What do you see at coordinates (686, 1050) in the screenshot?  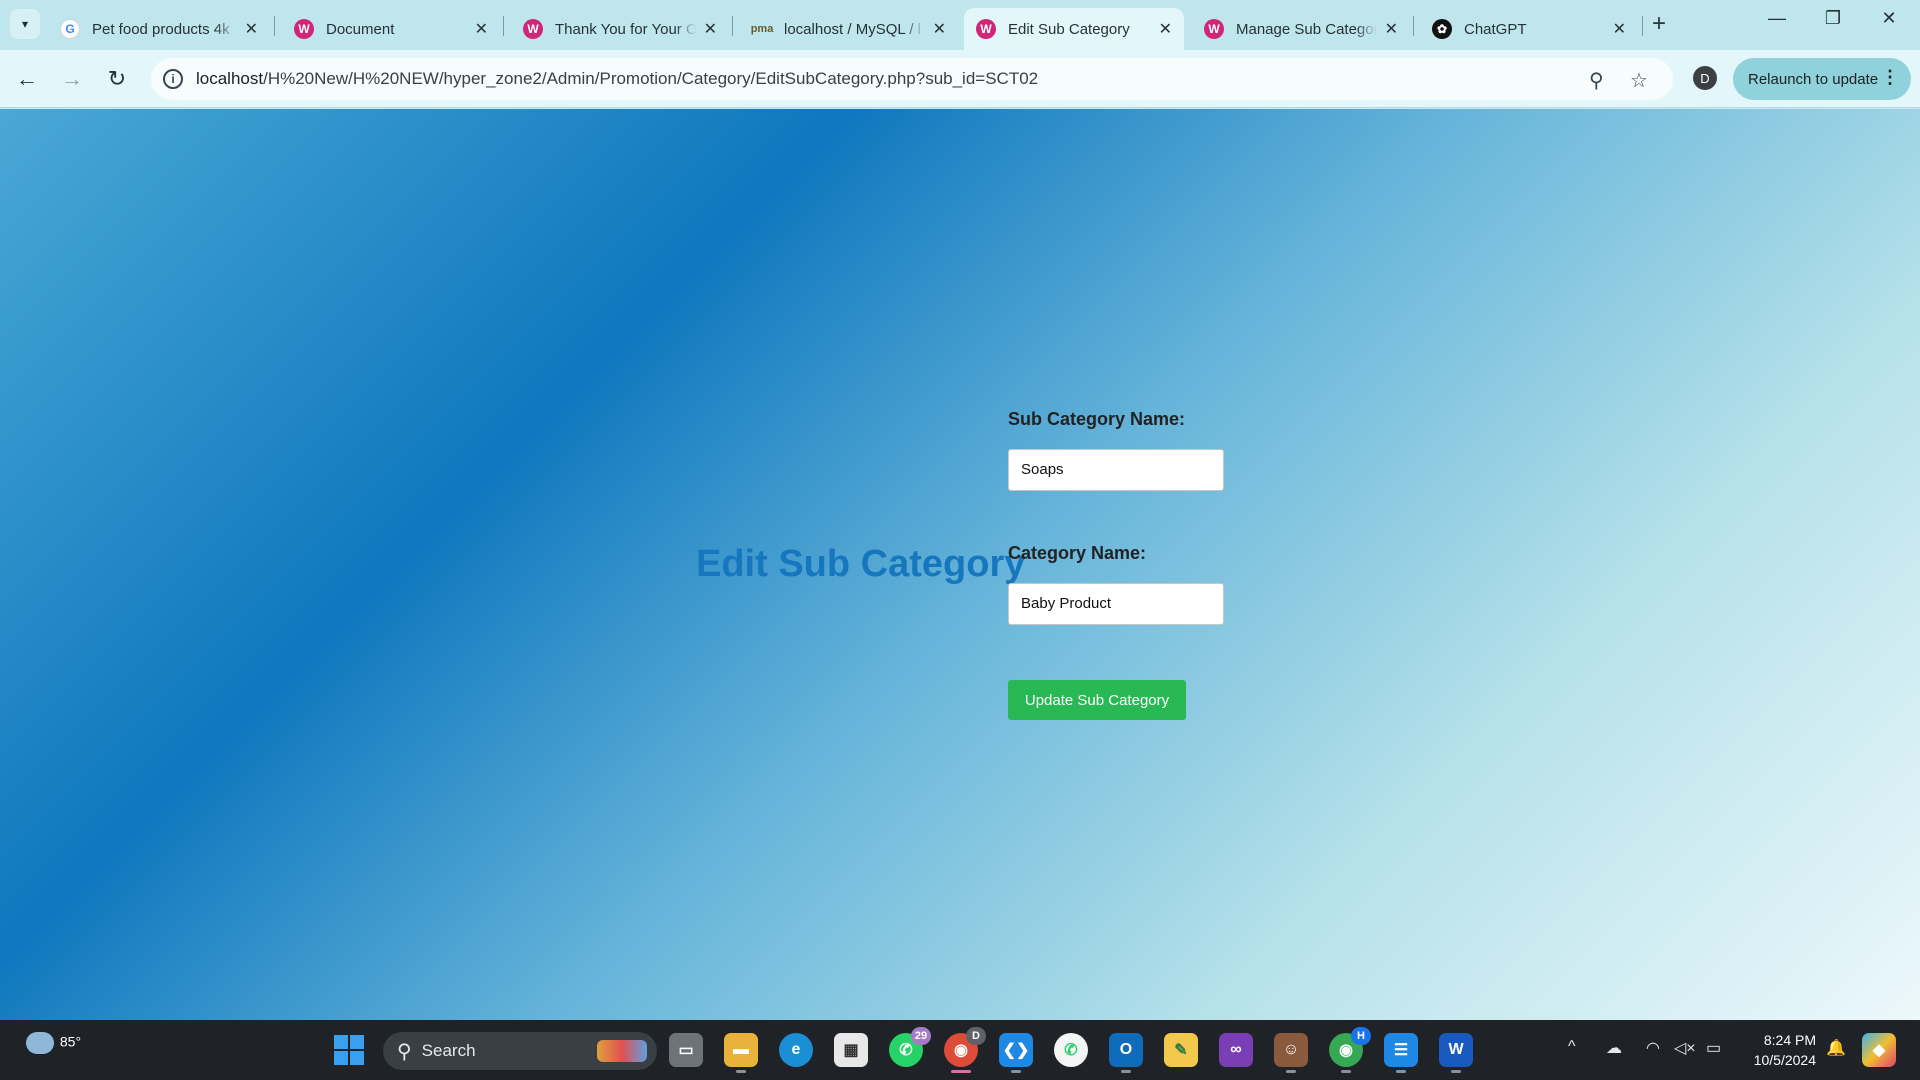 I see `task-view-icon: ▭` at bounding box center [686, 1050].